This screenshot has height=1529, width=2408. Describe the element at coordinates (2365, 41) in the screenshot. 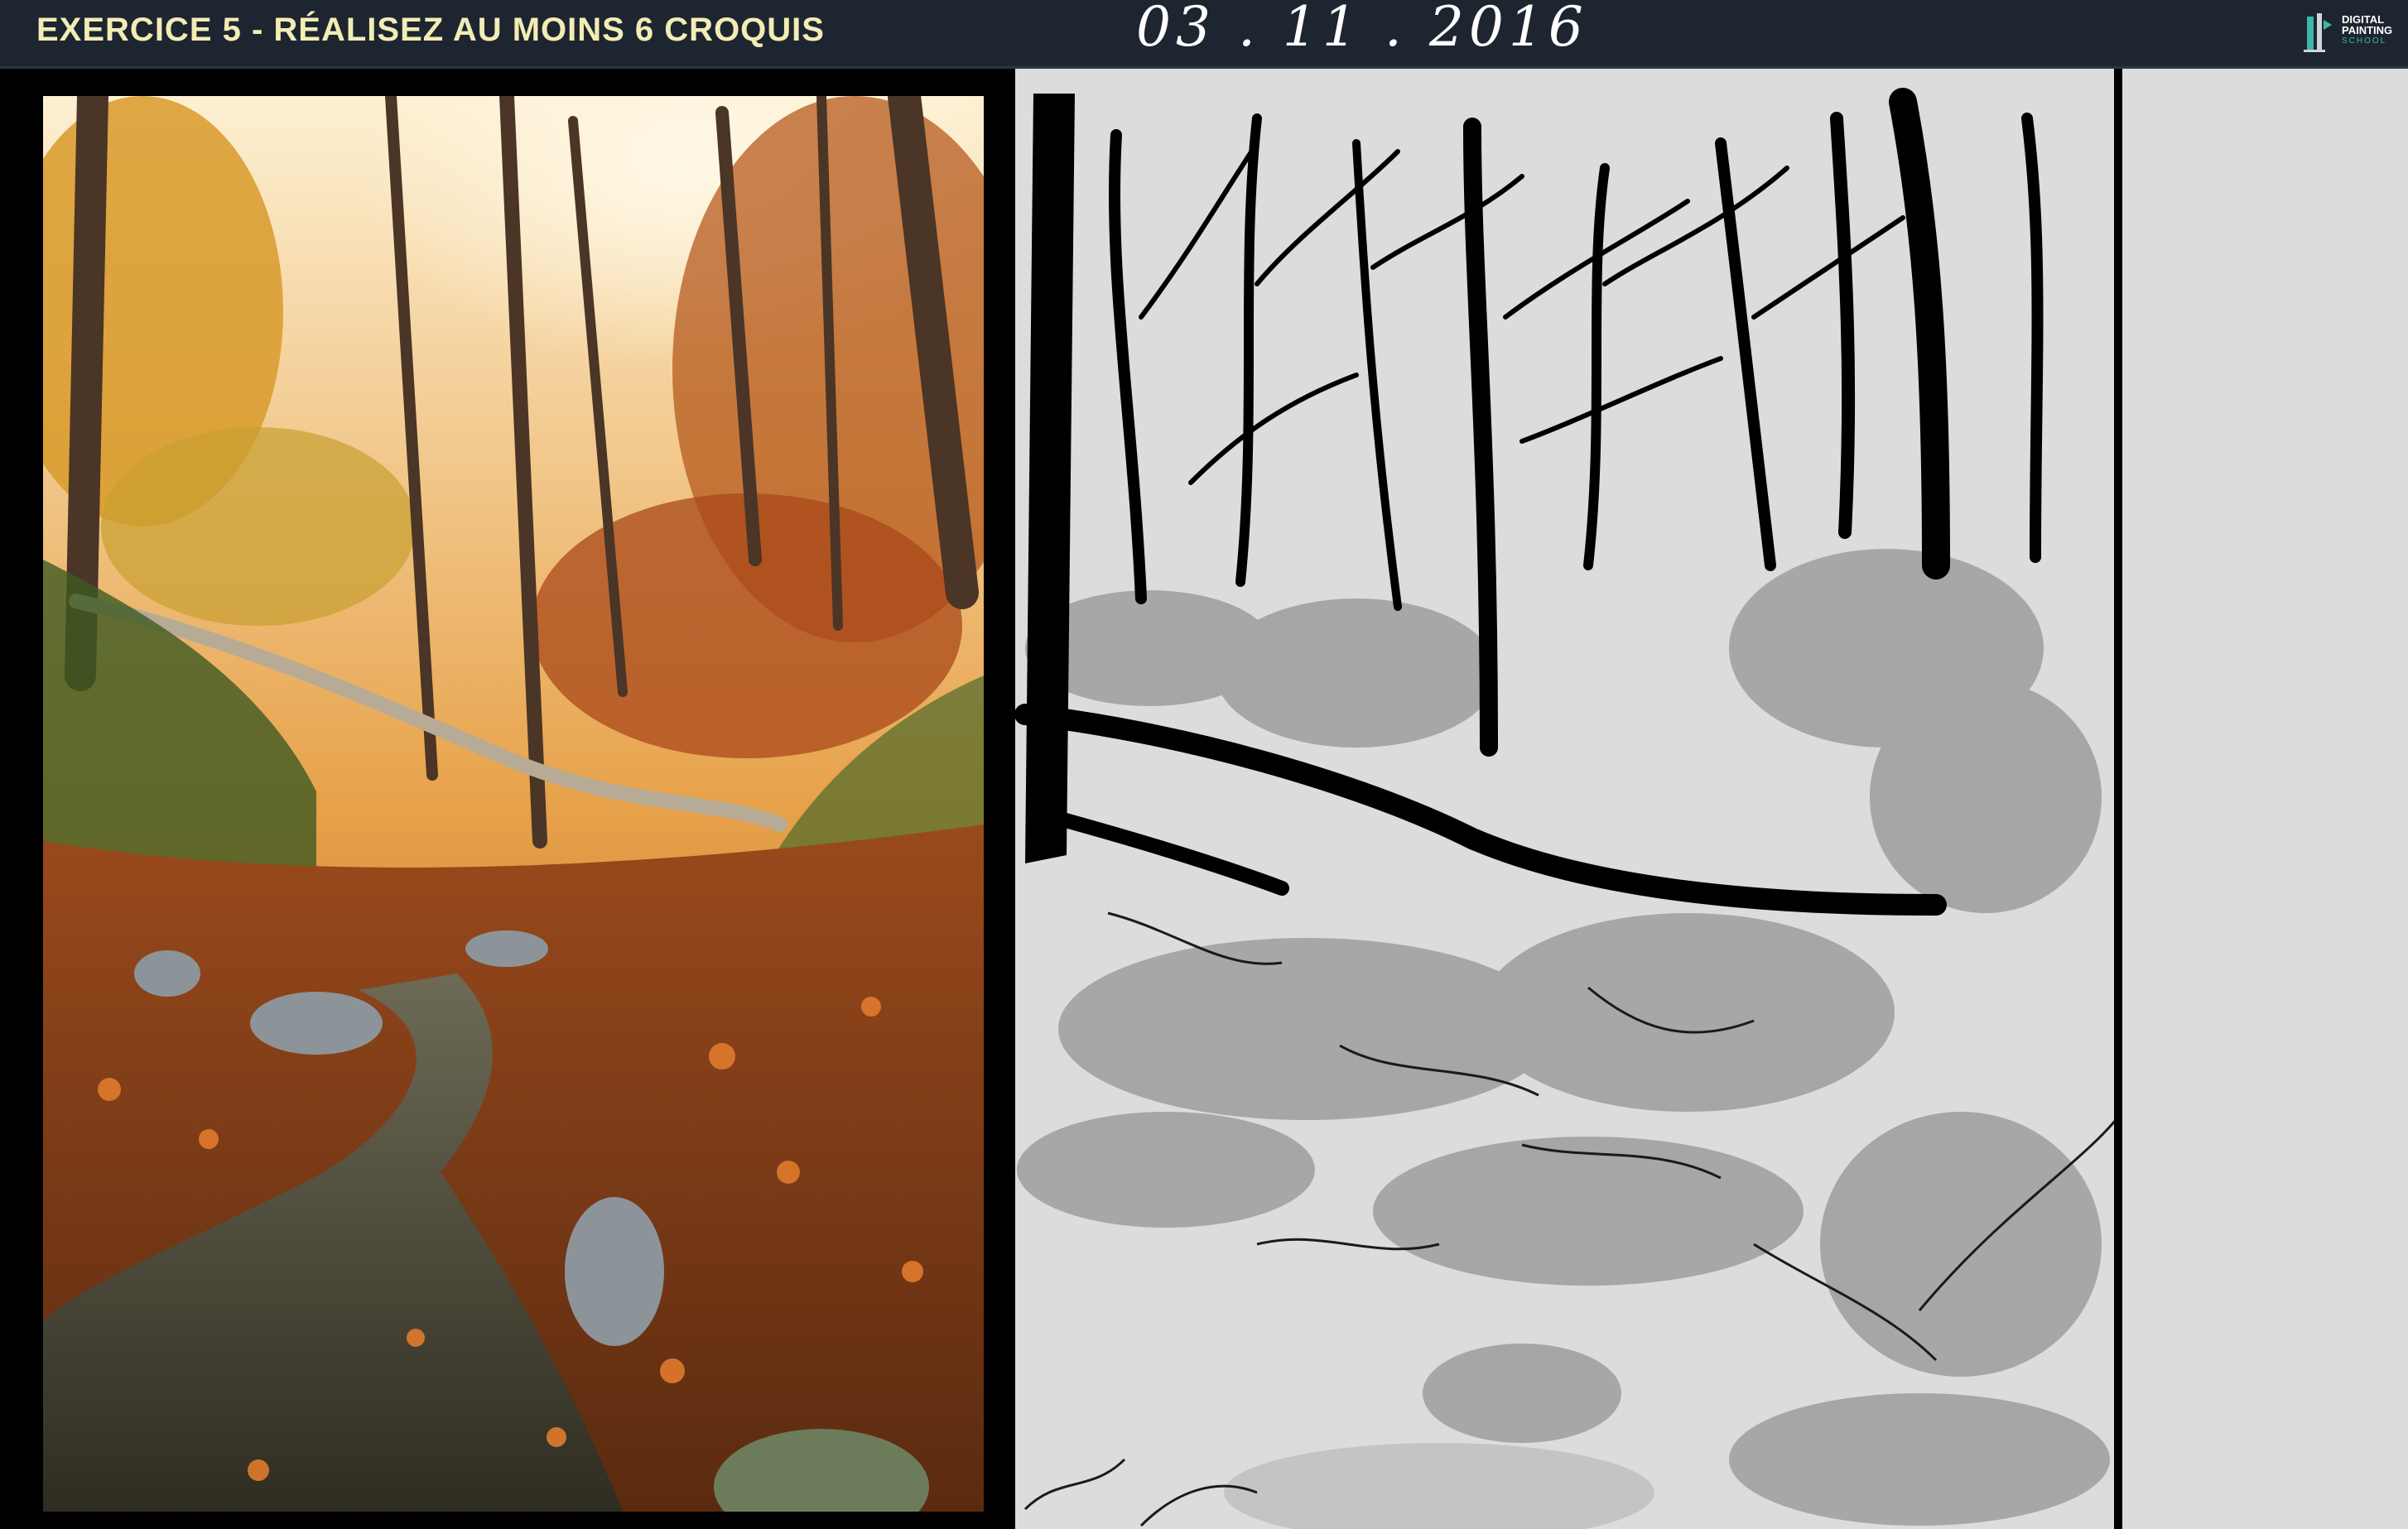

I see `logo-line-school: SCHOOL` at that location.